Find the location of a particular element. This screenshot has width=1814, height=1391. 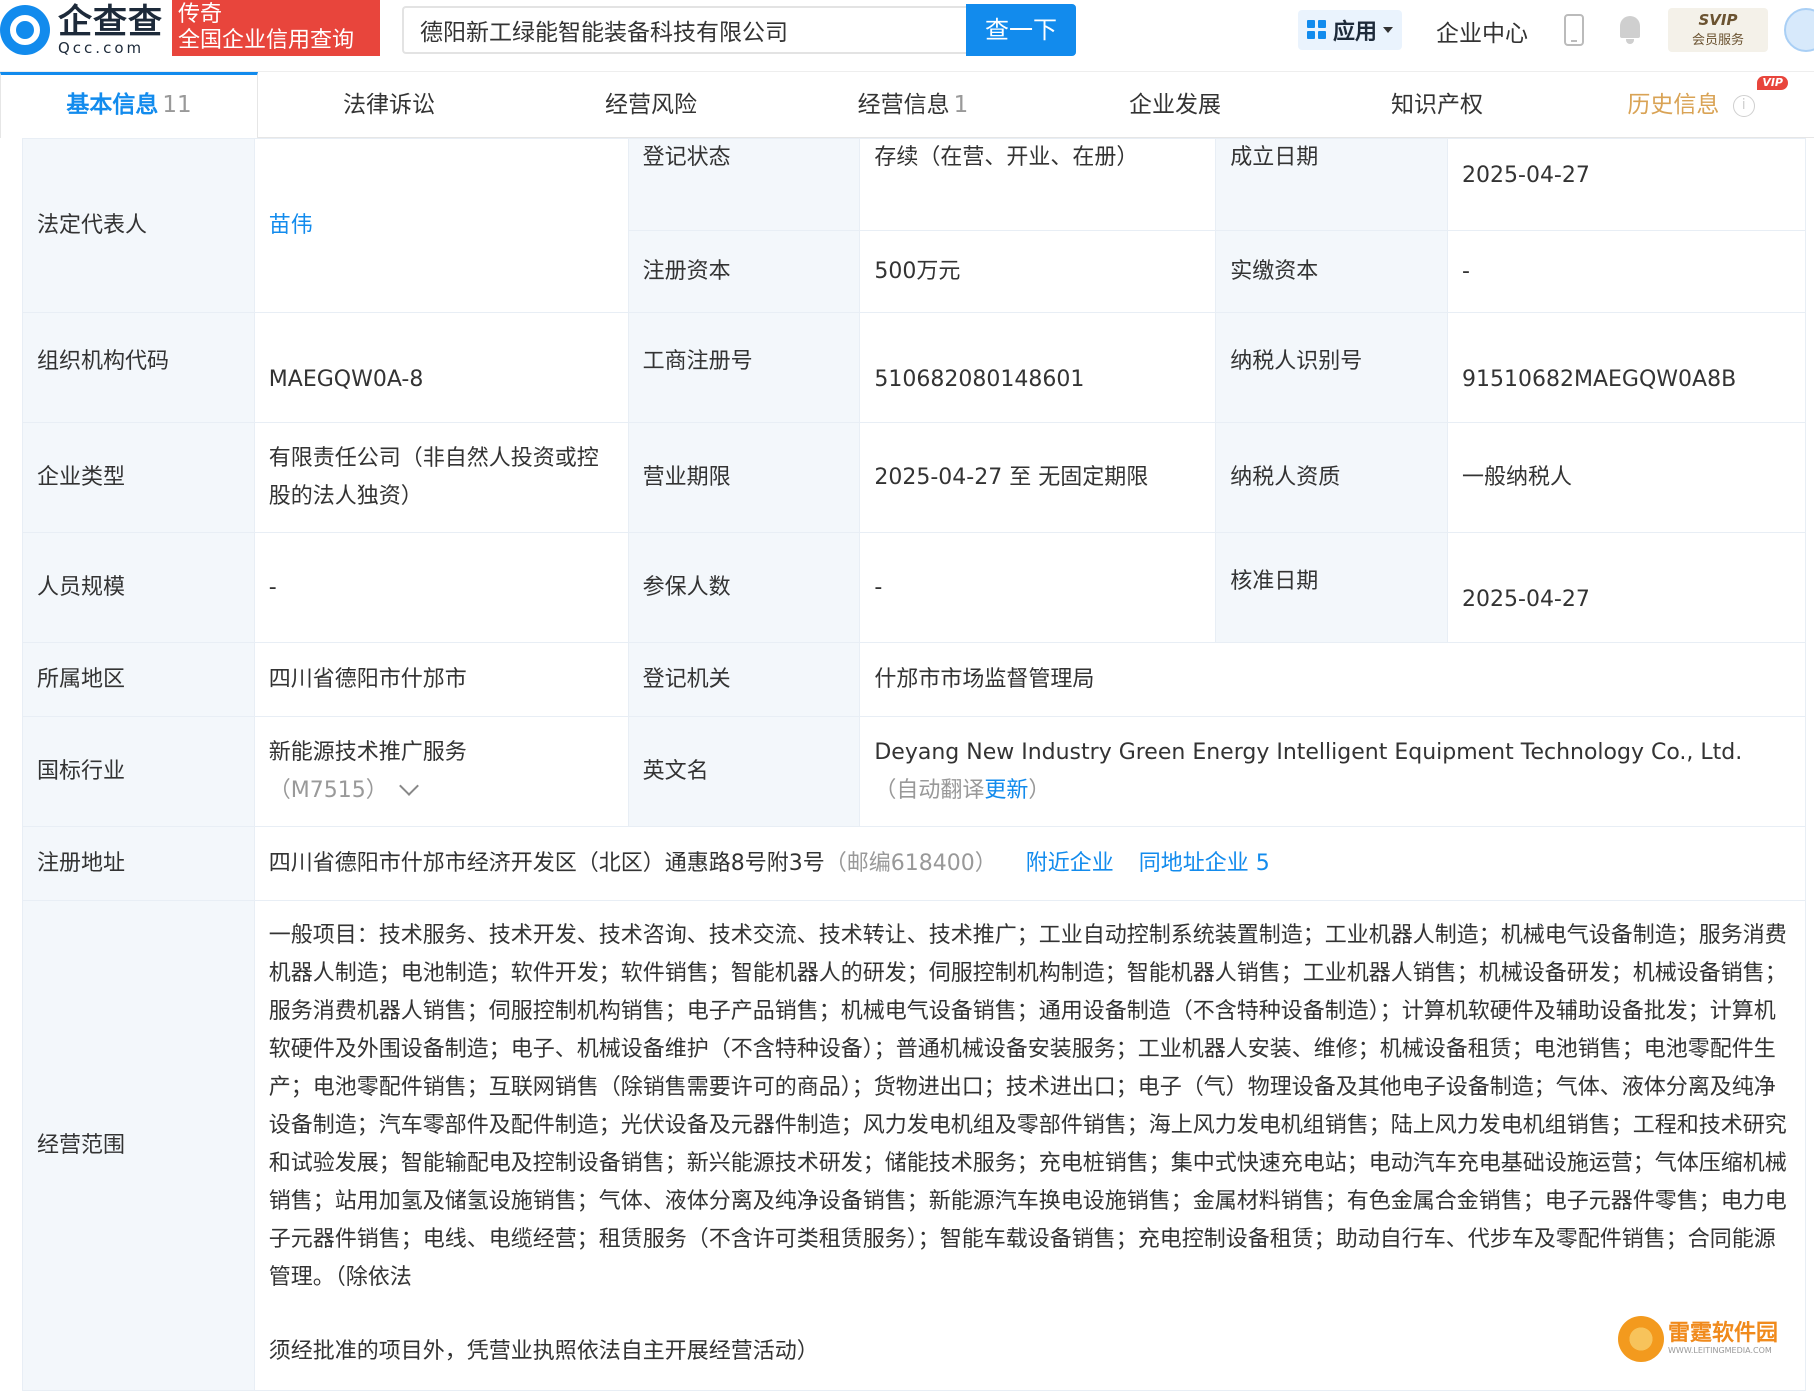

tab-label: 历史信息 is located at coordinates (1673, 105).